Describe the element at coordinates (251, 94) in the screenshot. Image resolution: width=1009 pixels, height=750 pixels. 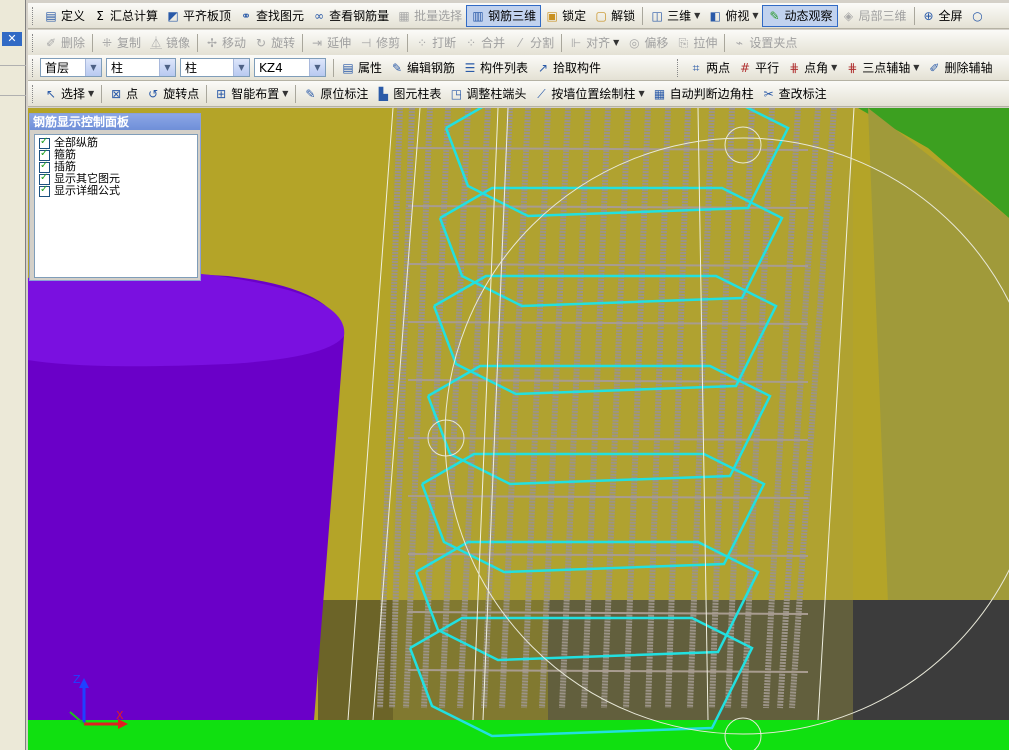
I see `smart-layout-dropdown: ⊞ 智能布置 ▼` at that location.